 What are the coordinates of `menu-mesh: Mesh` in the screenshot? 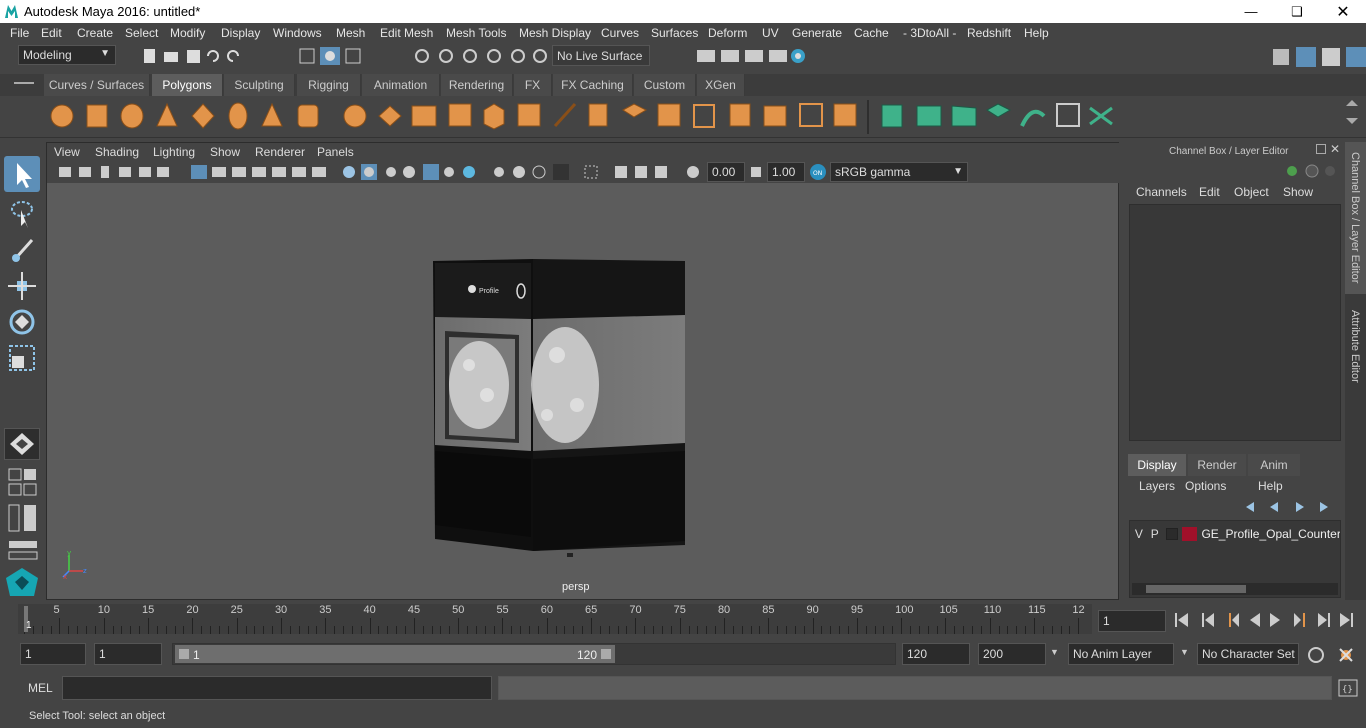 It's located at (350, 33).